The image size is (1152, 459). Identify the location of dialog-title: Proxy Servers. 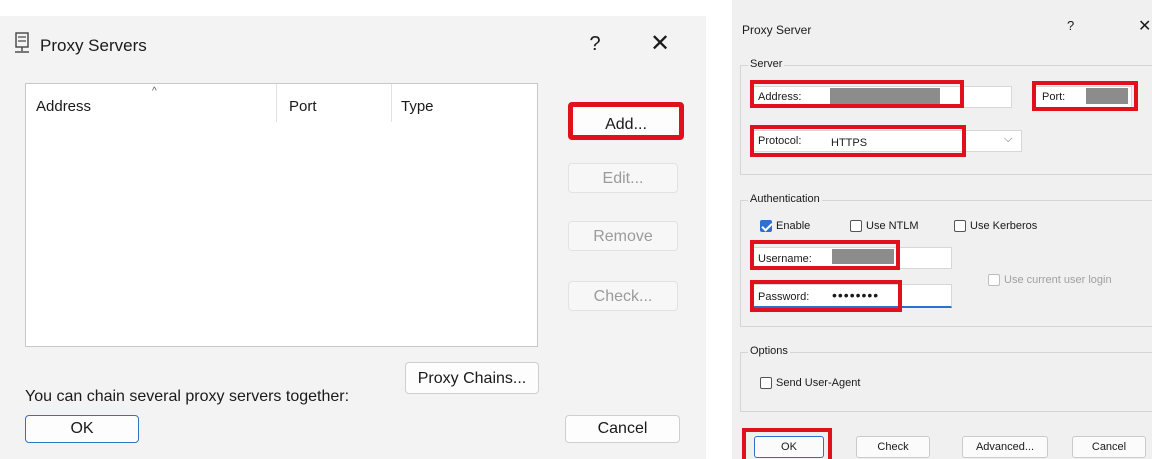
(93, 45).